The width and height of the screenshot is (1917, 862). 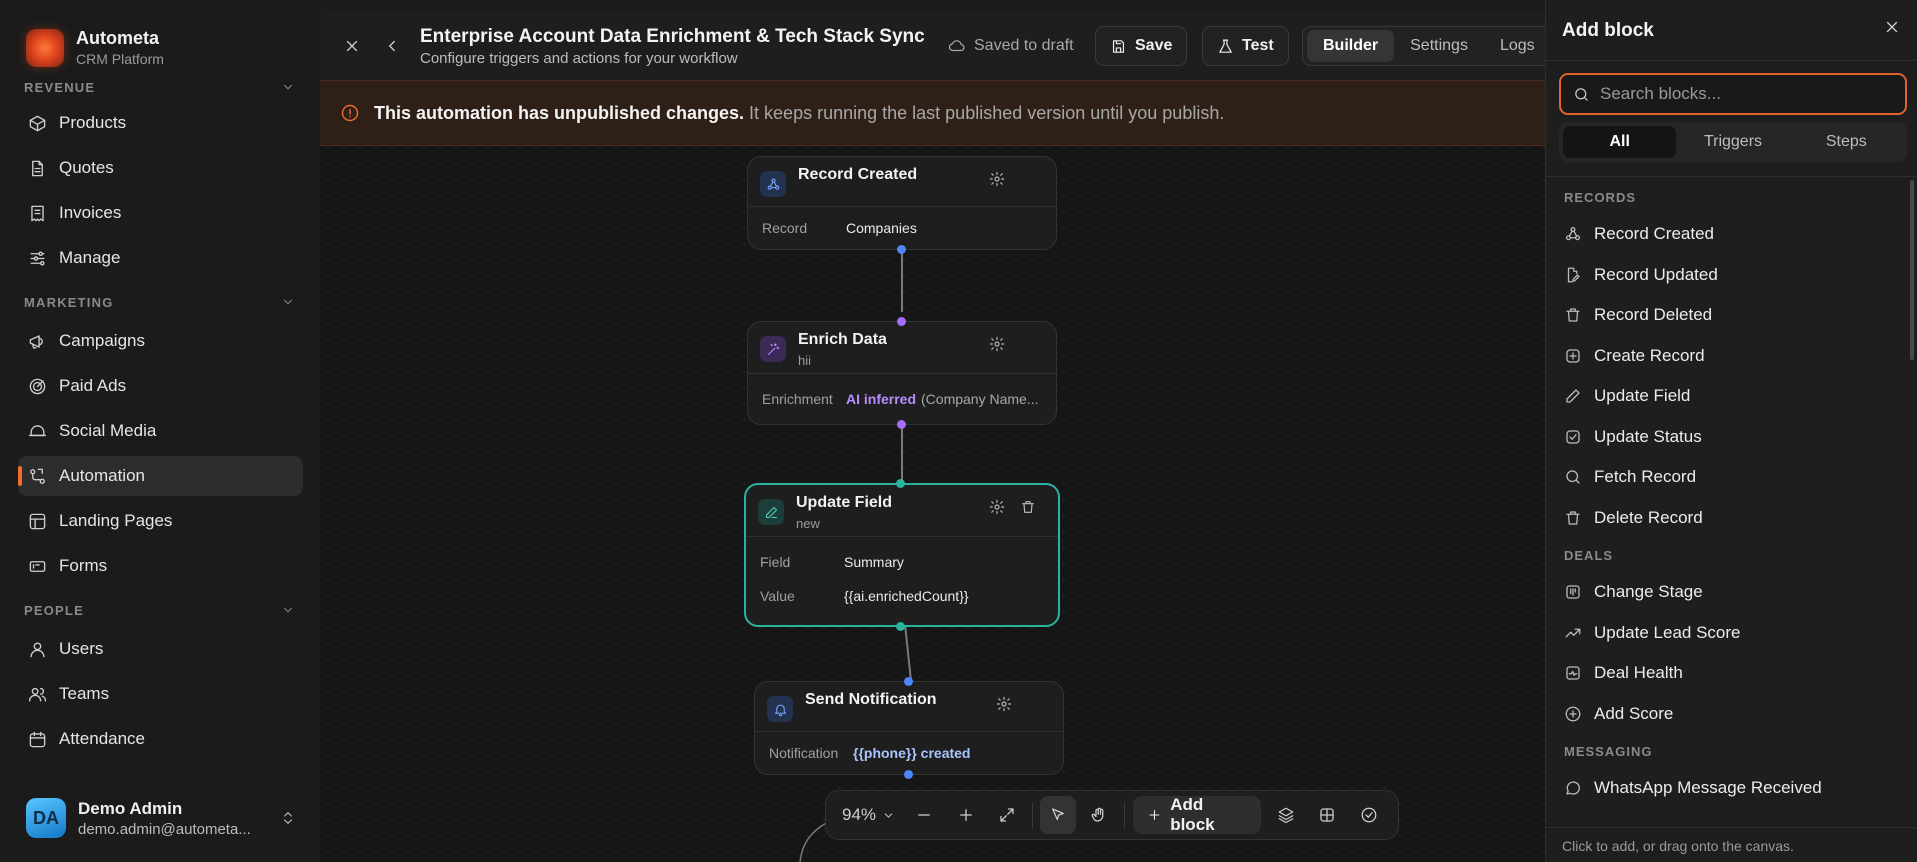 I want to click on panel-close-button, so click(x=1892, y=29).